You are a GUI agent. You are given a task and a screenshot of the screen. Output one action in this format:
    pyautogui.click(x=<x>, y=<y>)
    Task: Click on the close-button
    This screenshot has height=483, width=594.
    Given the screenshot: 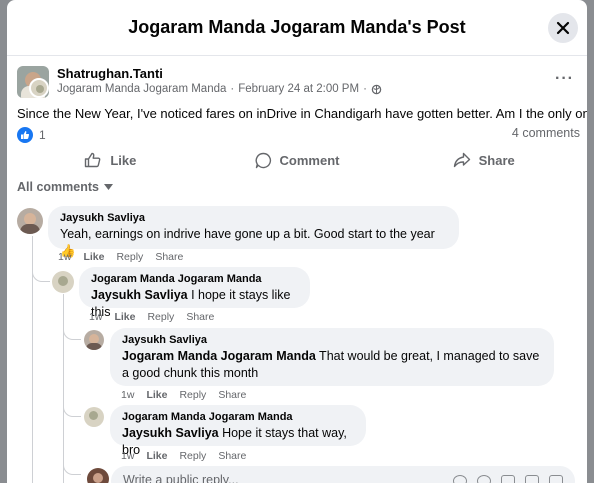 What is the action you would take?
    pyautogui.click(x=563, y=28)
    